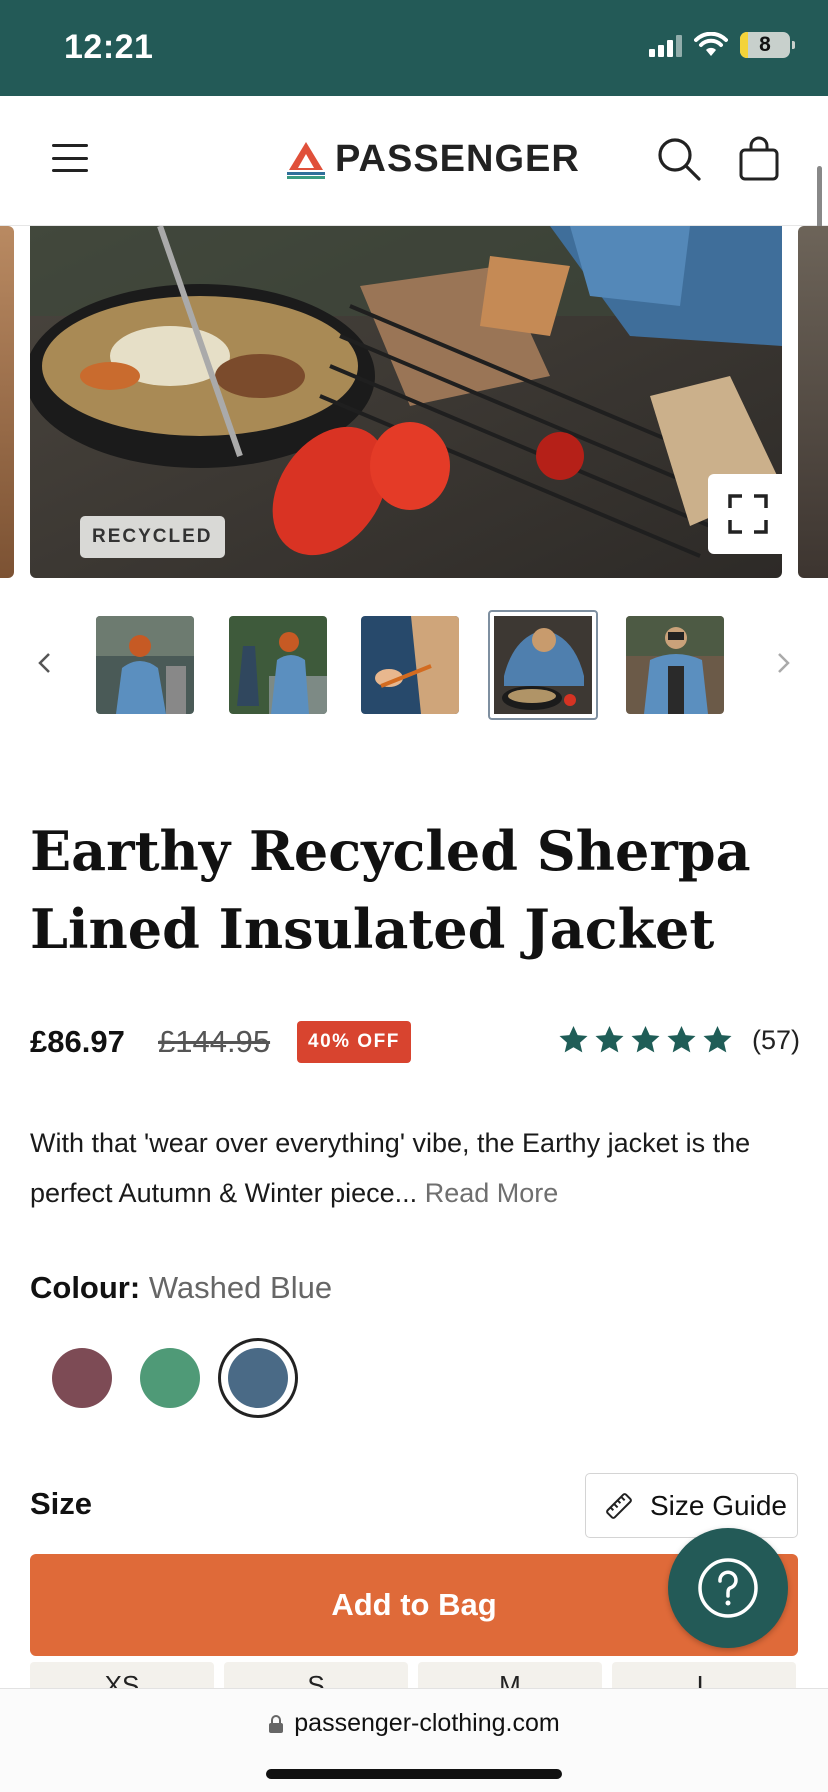 The width and height of the screenshot is (828, 1792). Describe the element at coordinates (510, 1675) in the screenshot. I see `size-option-m: M` at that location.